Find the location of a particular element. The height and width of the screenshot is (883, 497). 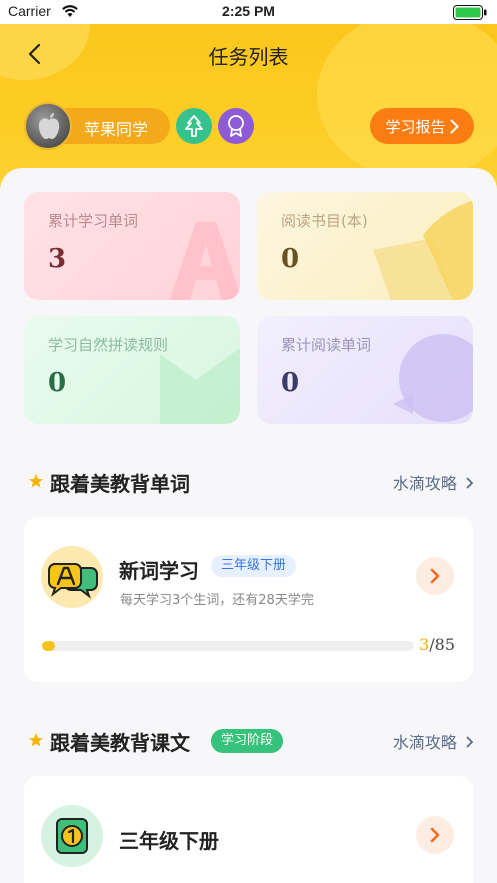

apple-logo-icon is located at coordinates (49, 126).